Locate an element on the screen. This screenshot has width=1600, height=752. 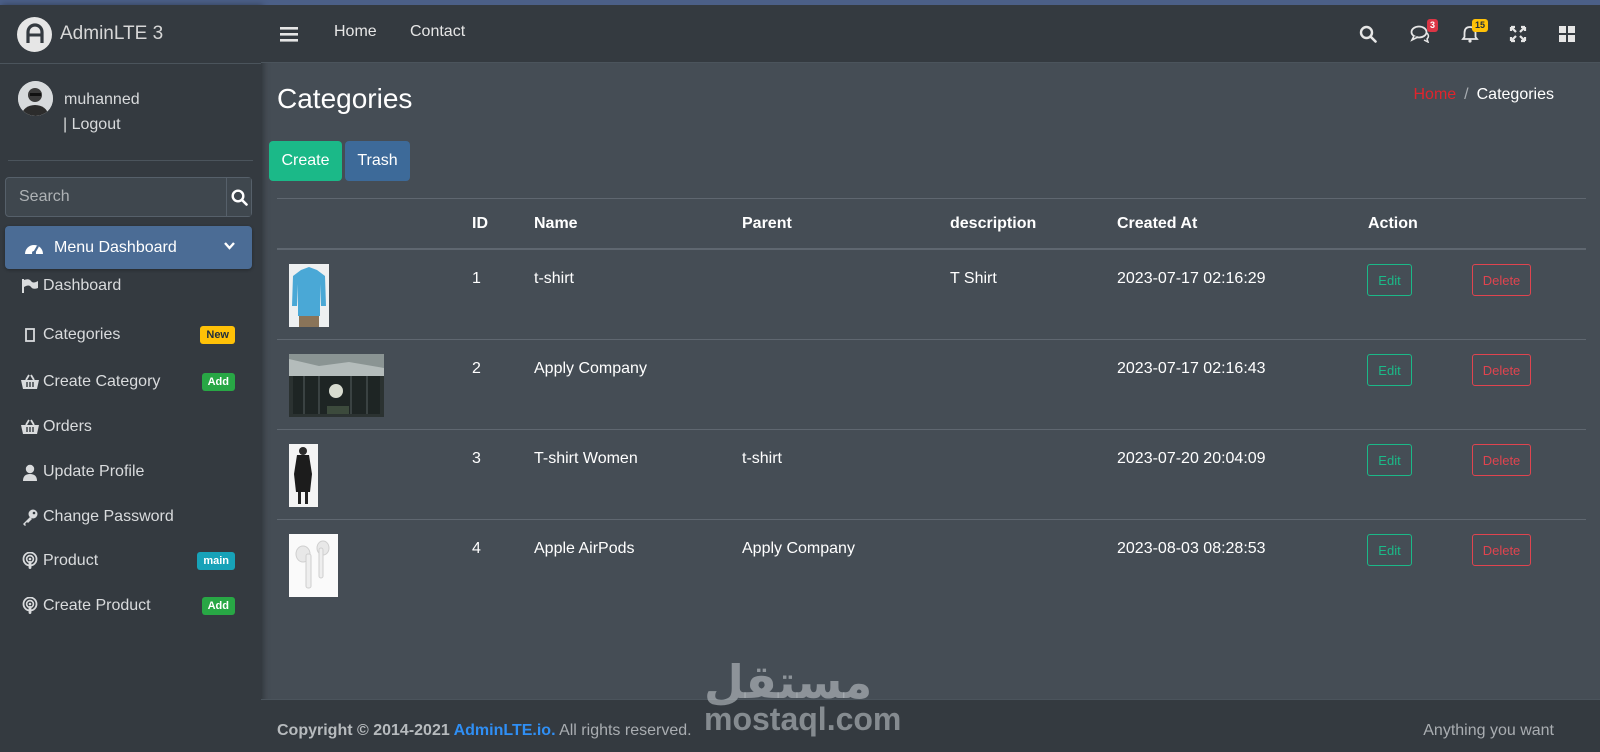
footer-right-text: Anything you want is located at coordinates (1488, 730).